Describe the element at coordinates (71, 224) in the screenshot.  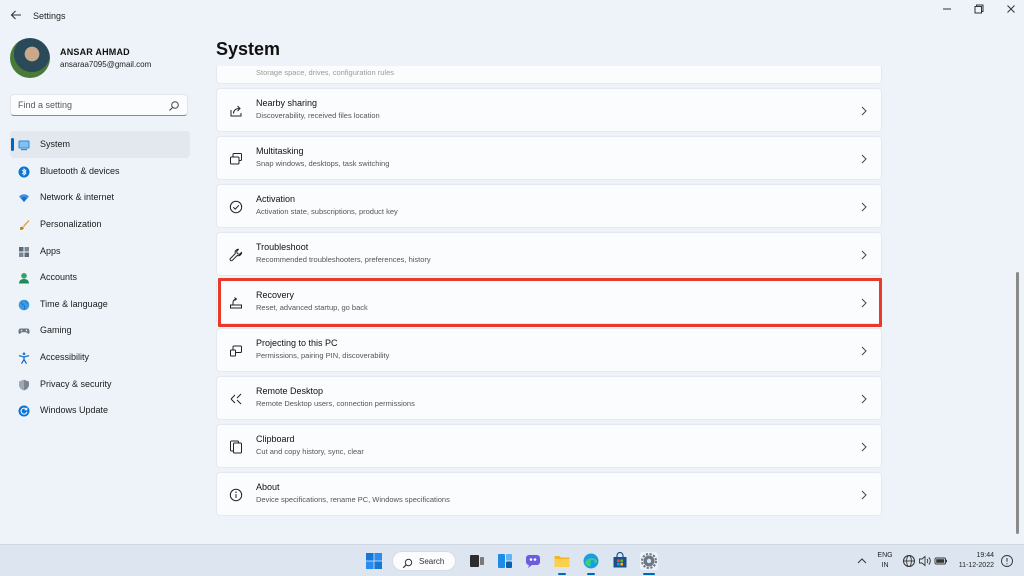
I see `sidebar-item-label: Personalization` at that location.